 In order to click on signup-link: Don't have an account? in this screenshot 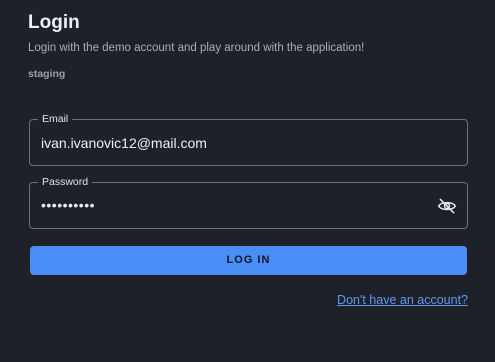, I will do `click(402, 300)`.